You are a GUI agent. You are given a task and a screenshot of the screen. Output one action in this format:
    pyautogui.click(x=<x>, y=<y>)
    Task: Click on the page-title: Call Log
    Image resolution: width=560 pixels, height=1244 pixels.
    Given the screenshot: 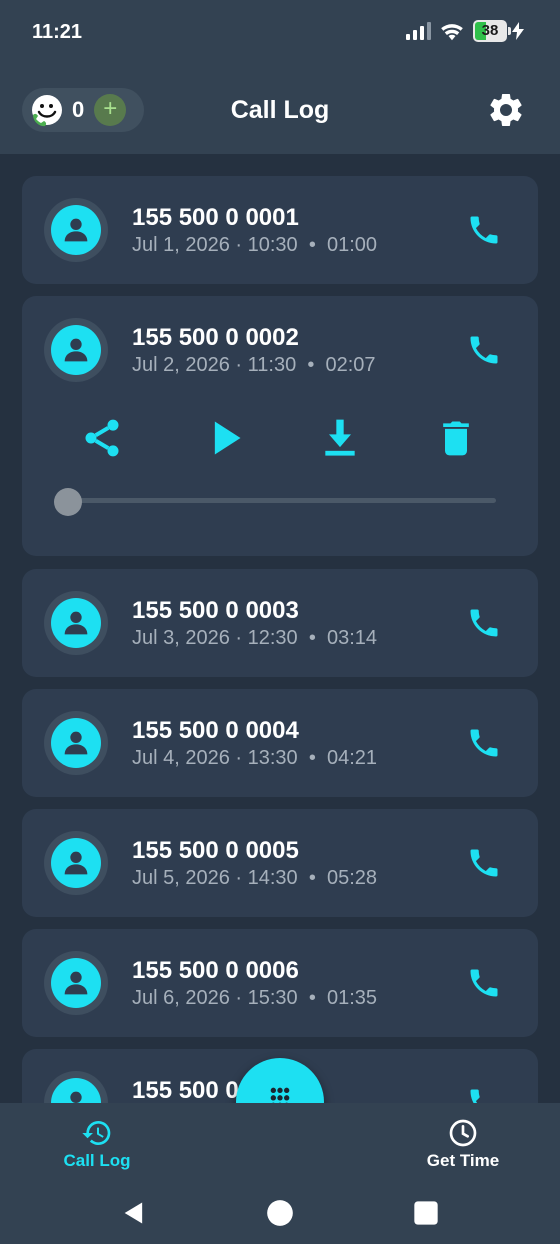 What is the action you would take?
    pyautogui.click(x=280, y=110)
    